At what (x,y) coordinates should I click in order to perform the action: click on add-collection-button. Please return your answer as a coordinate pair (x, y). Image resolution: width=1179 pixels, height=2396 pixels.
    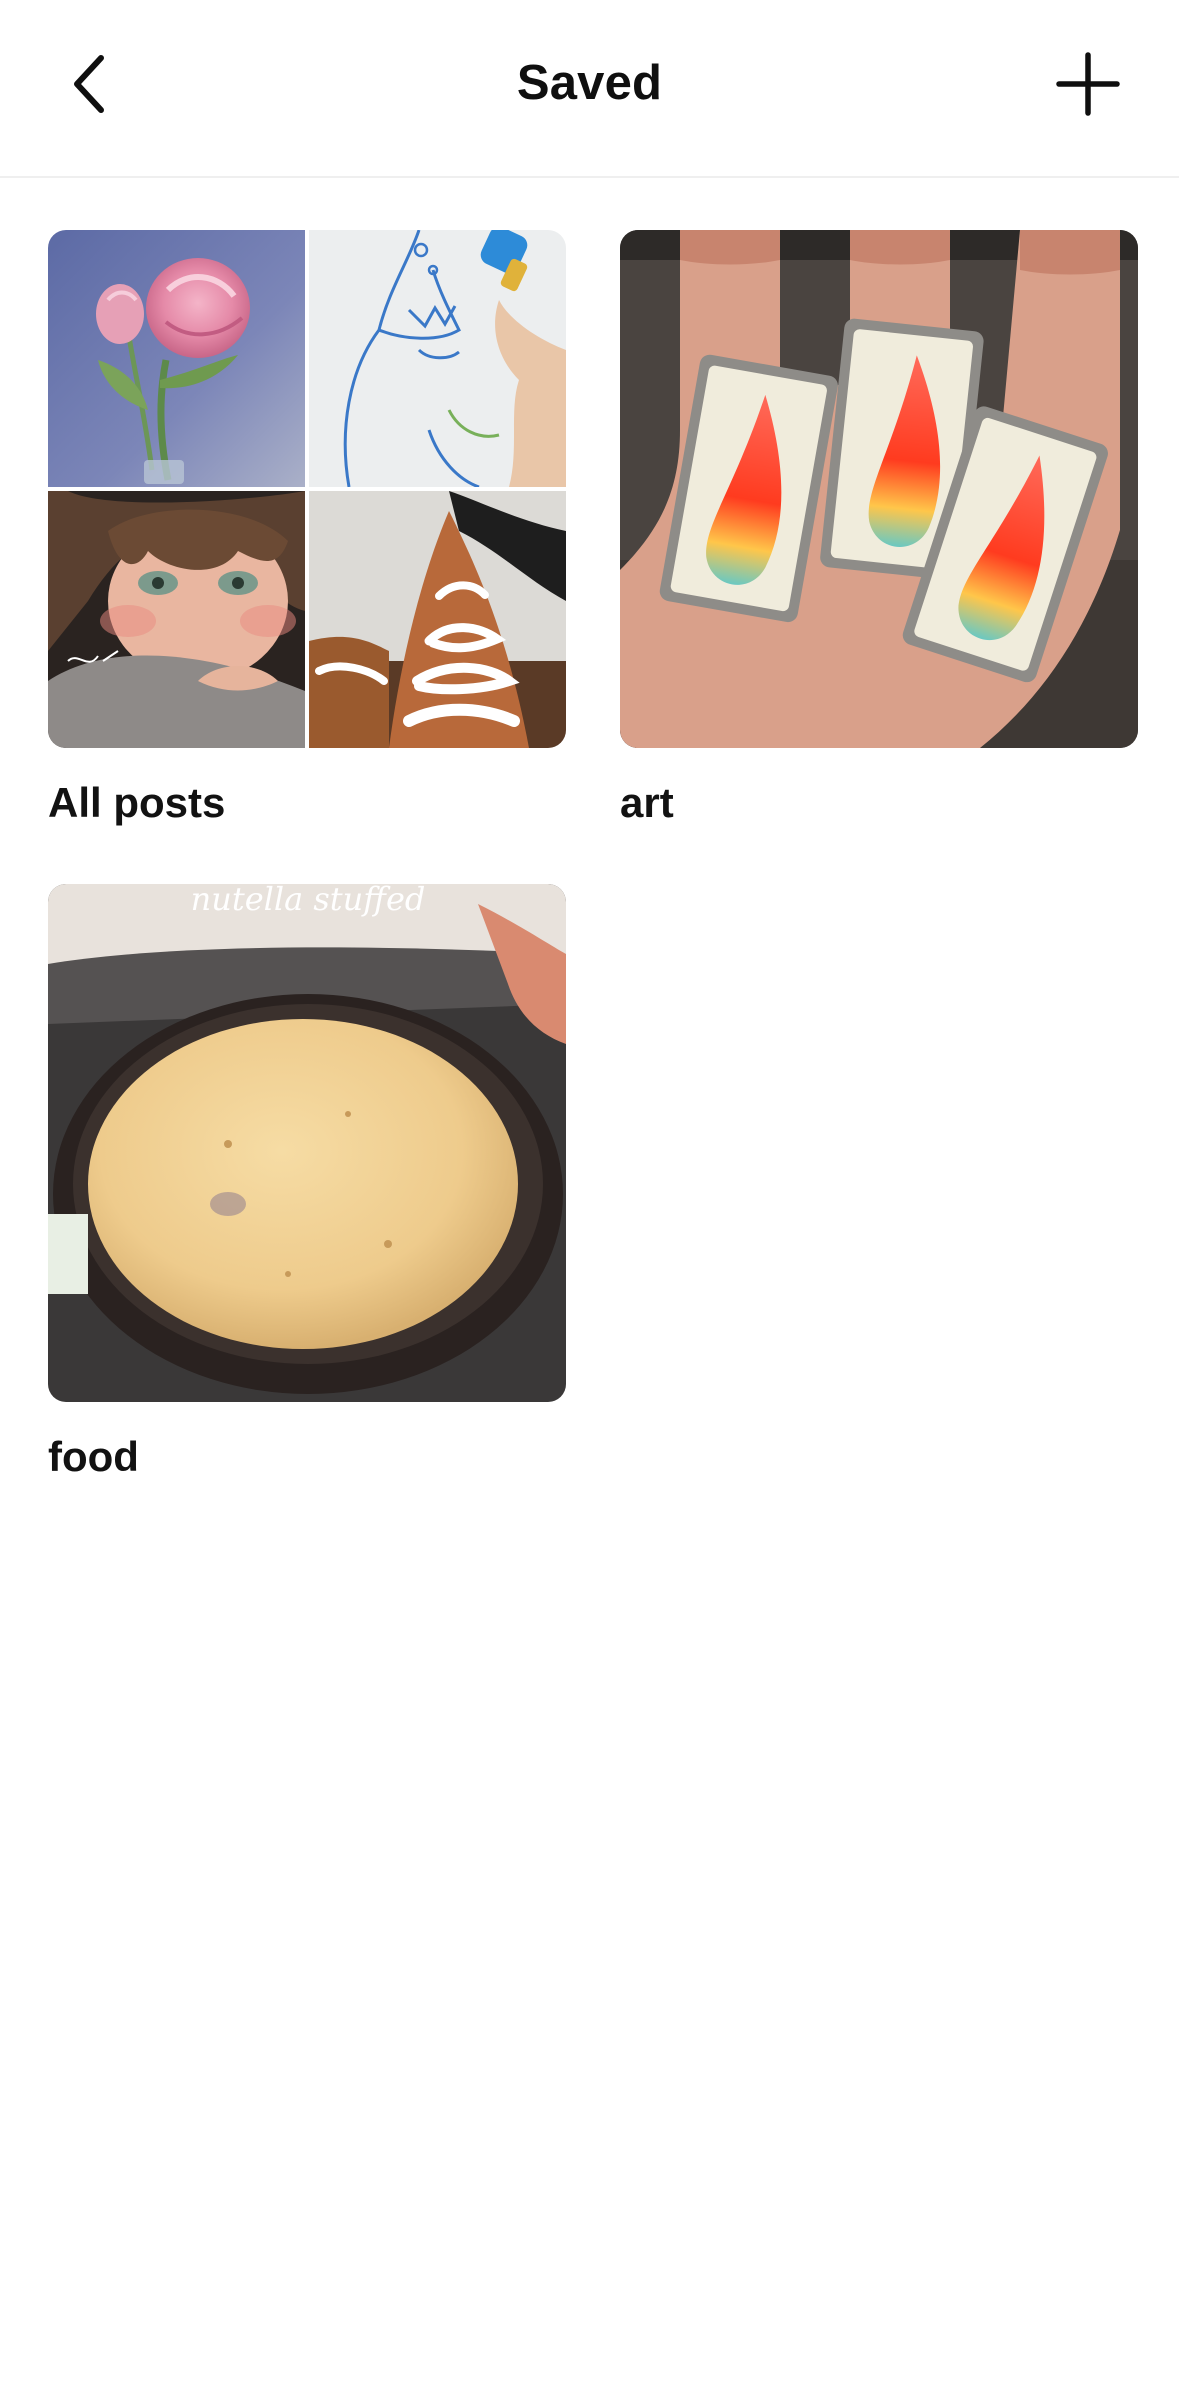
    Looking at the image, I should click on (1088, 84).